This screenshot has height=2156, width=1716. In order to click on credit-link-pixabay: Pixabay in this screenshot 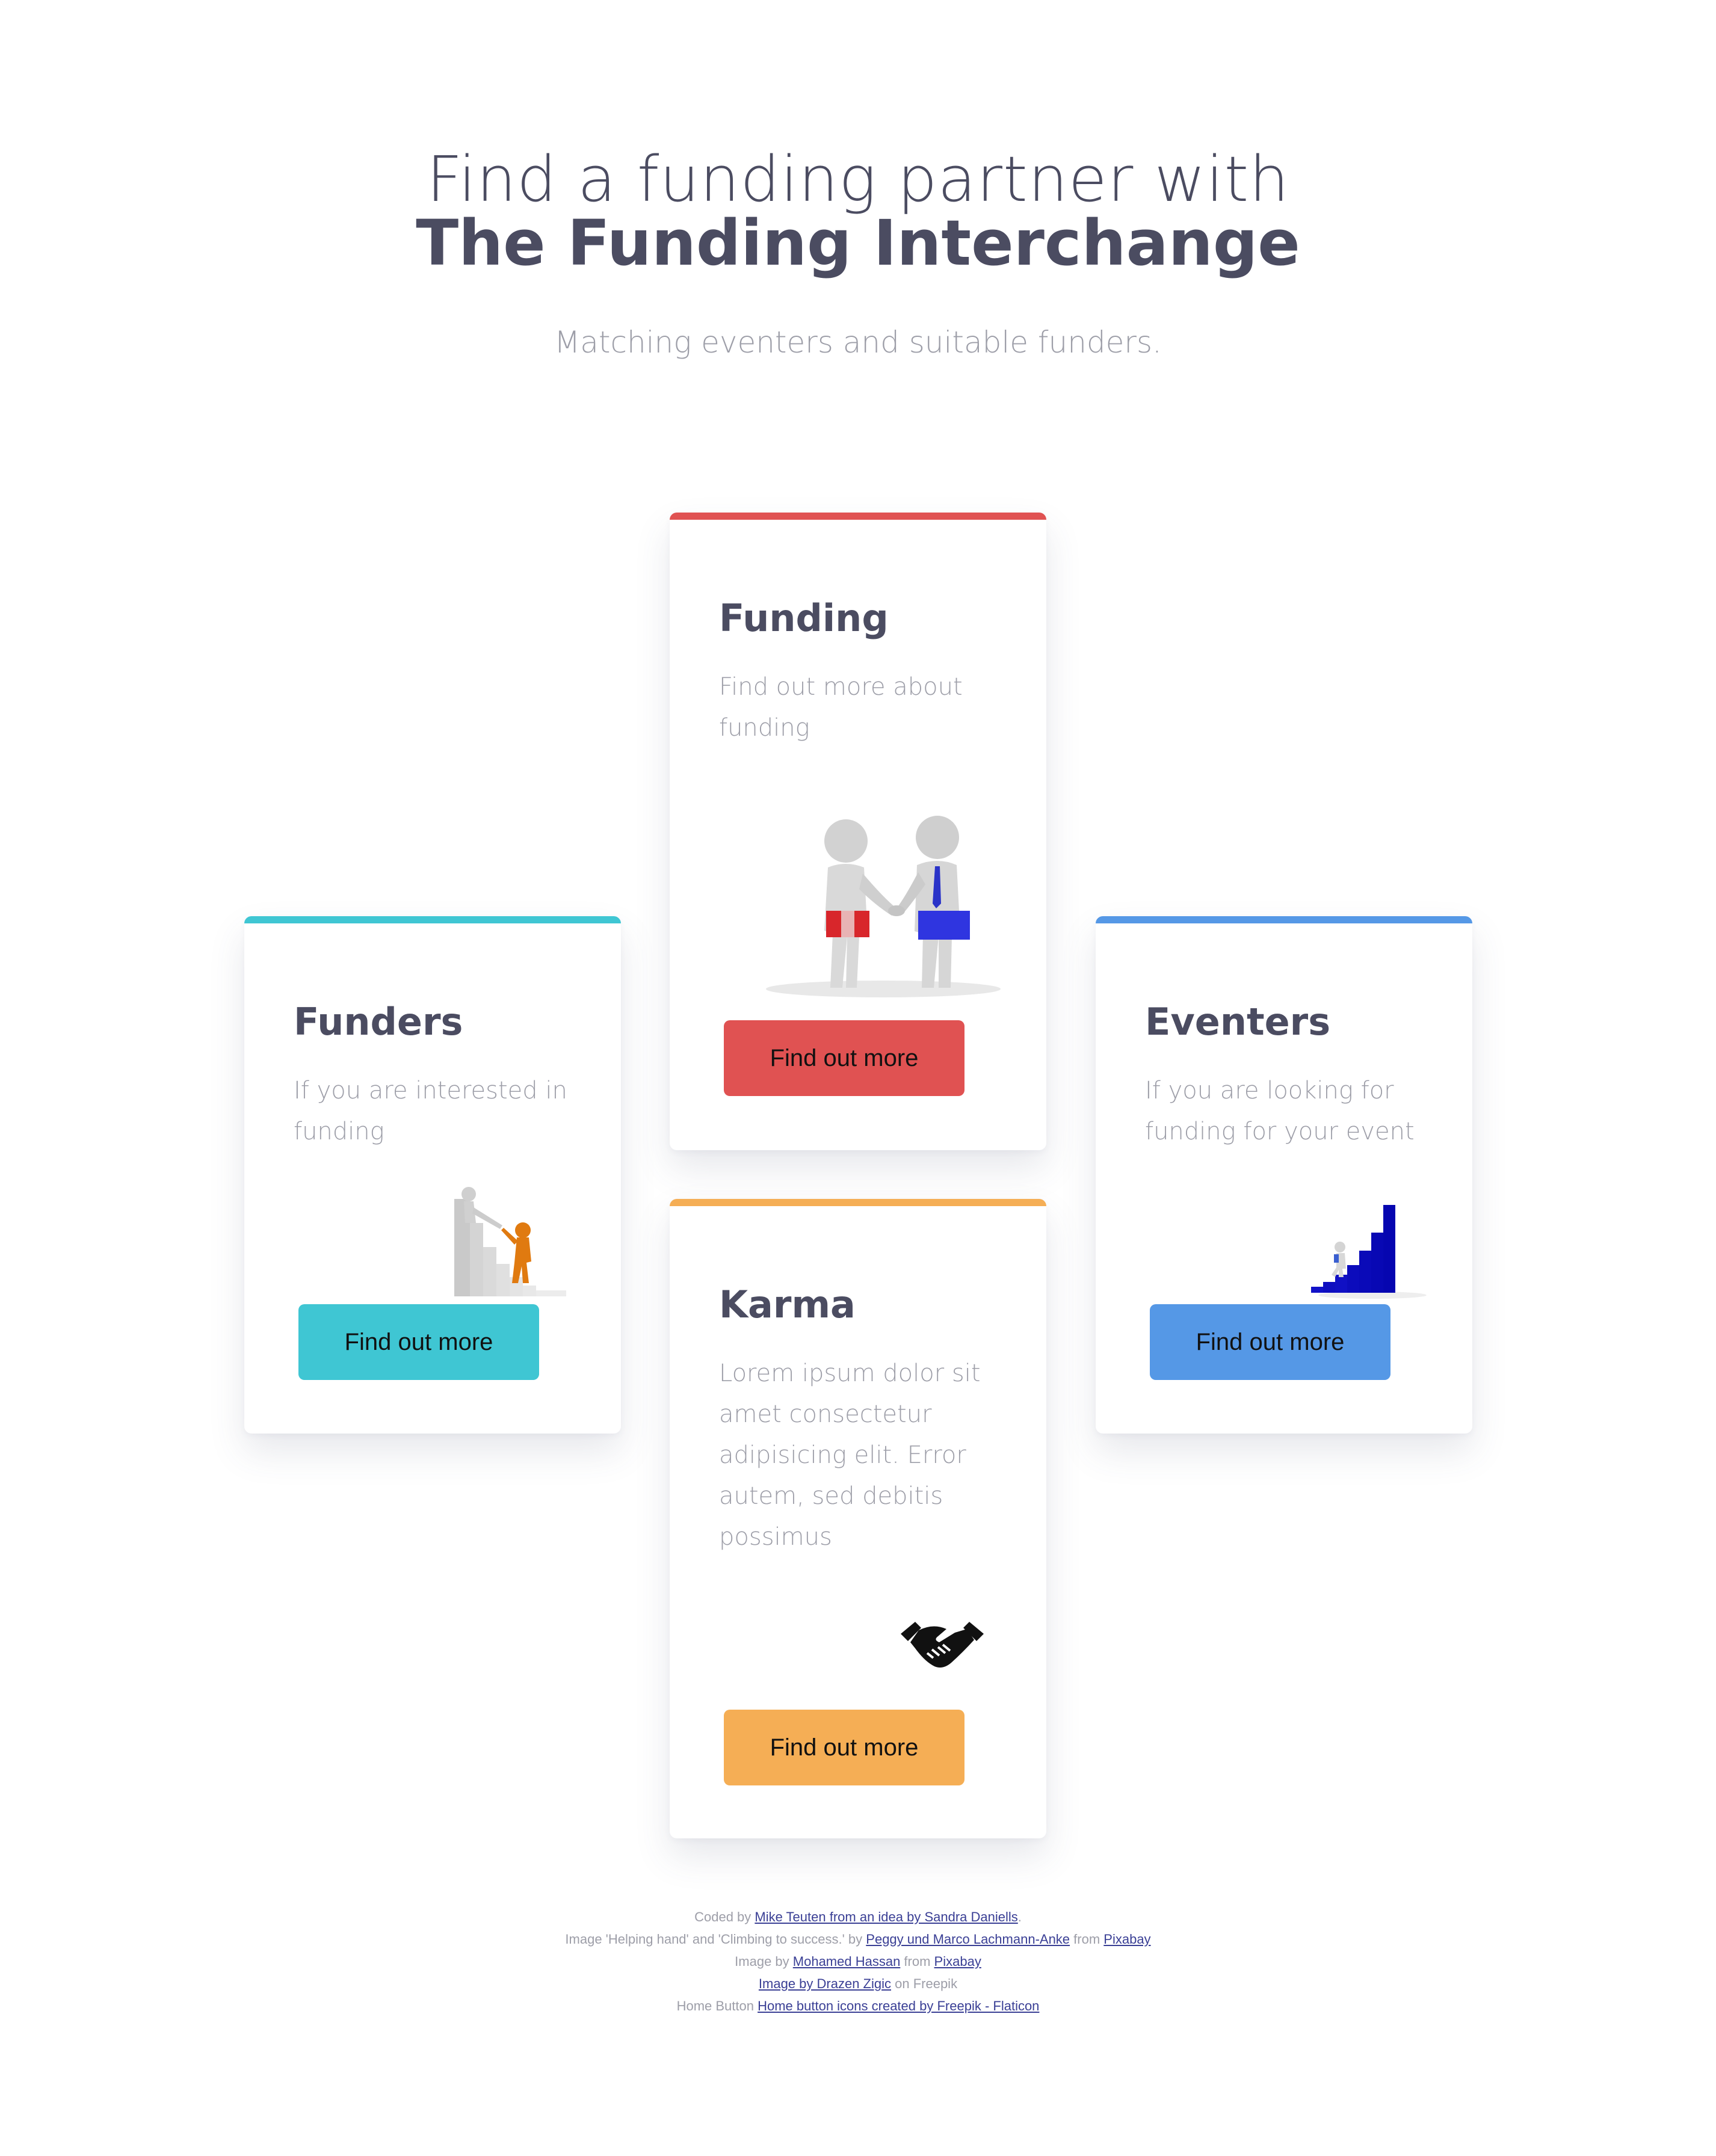, I will do `click(1126, 1939)`.